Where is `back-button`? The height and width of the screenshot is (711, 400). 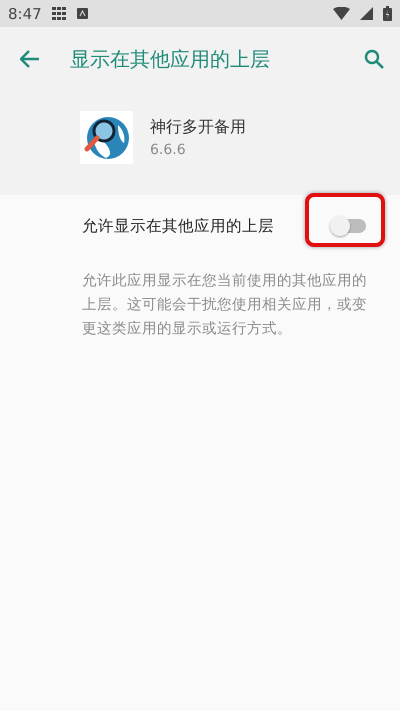 back-button is located at coordinates (30, 59).